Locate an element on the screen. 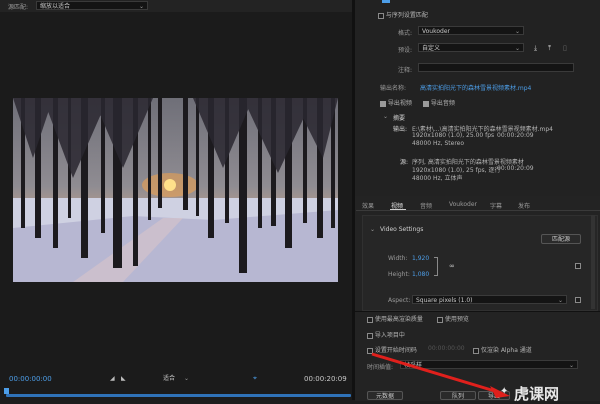  preset-label: 预设: is located at coordinates (405, 50).